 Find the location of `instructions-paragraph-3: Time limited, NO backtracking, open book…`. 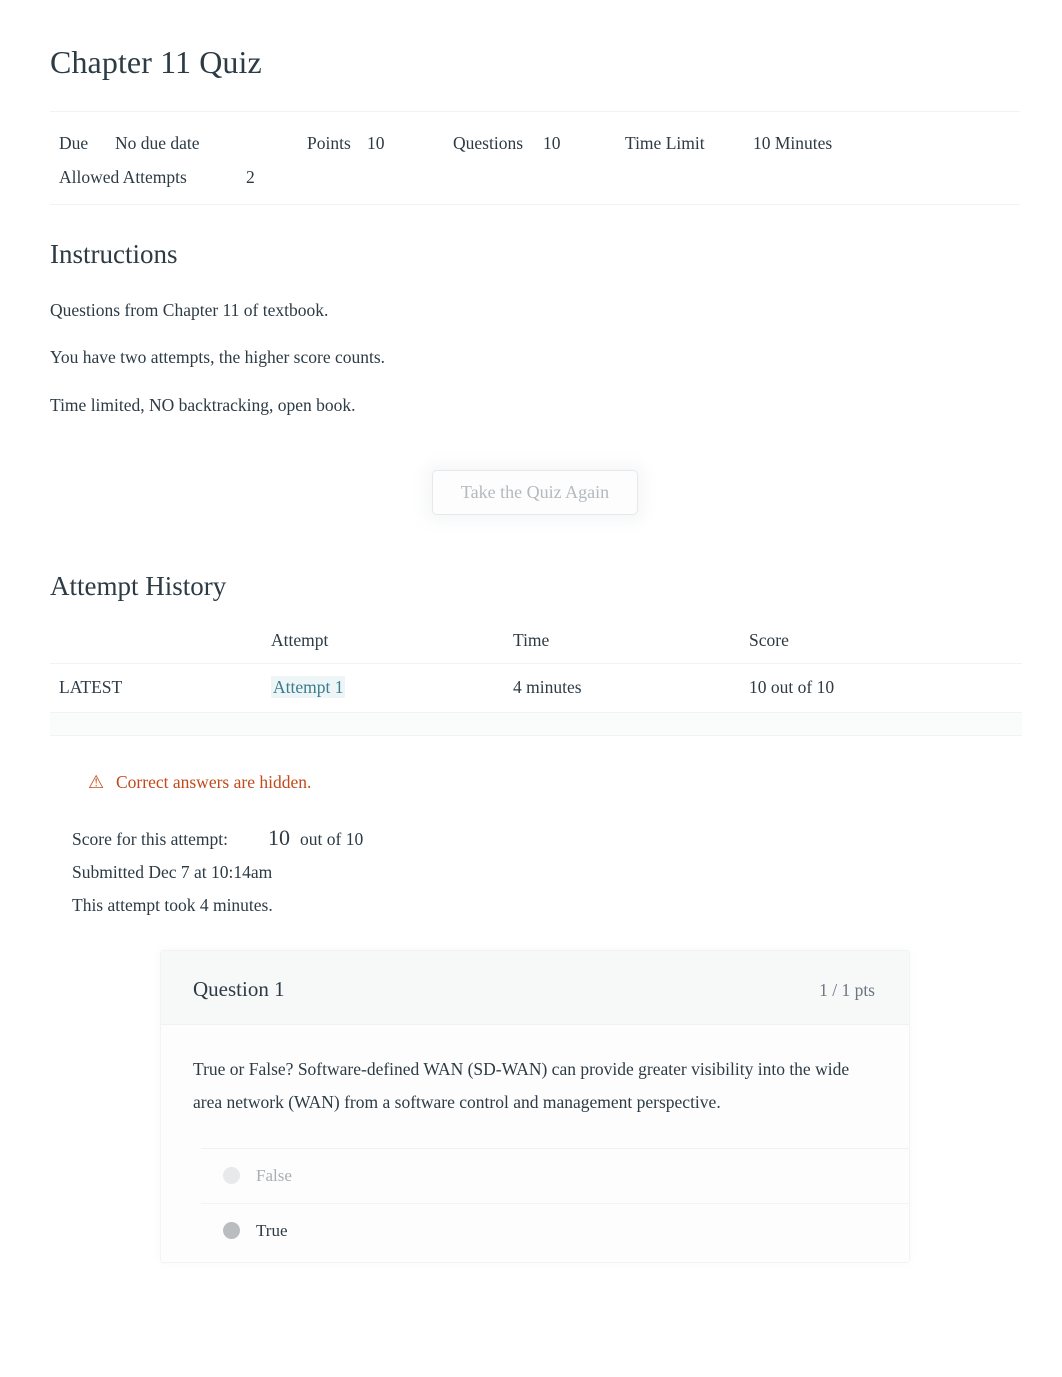

instructions-paragraph-3: Time limited, NO backtracking, open book… is located at coordinates (203, 404).